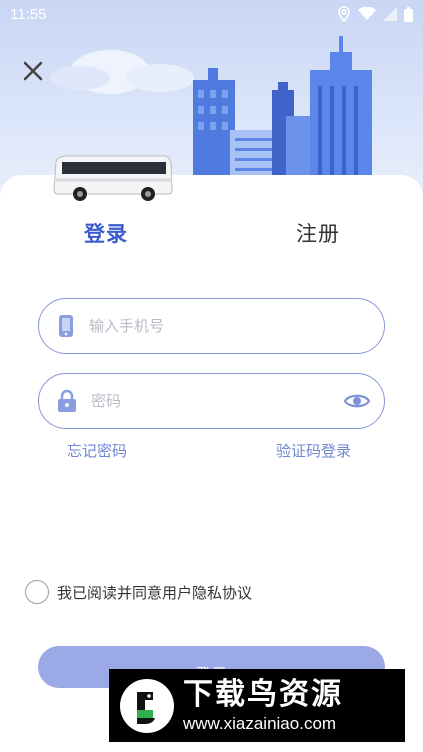  Describe the element at coordinates (106, 233) in the screenshot. I see `tab-login: 登录` at that location.